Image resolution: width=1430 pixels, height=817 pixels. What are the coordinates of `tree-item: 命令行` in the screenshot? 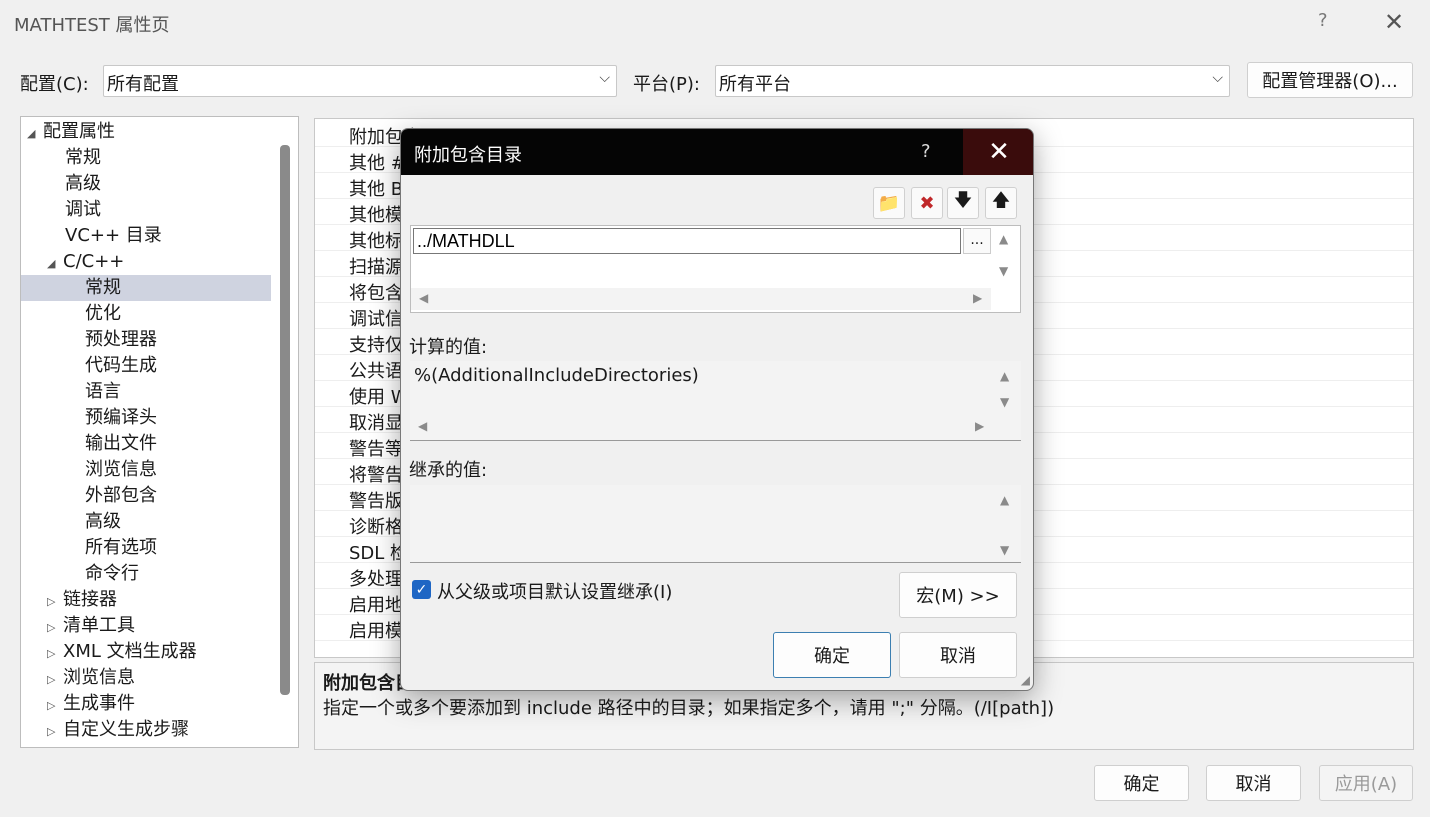 It's located at (146, 574).